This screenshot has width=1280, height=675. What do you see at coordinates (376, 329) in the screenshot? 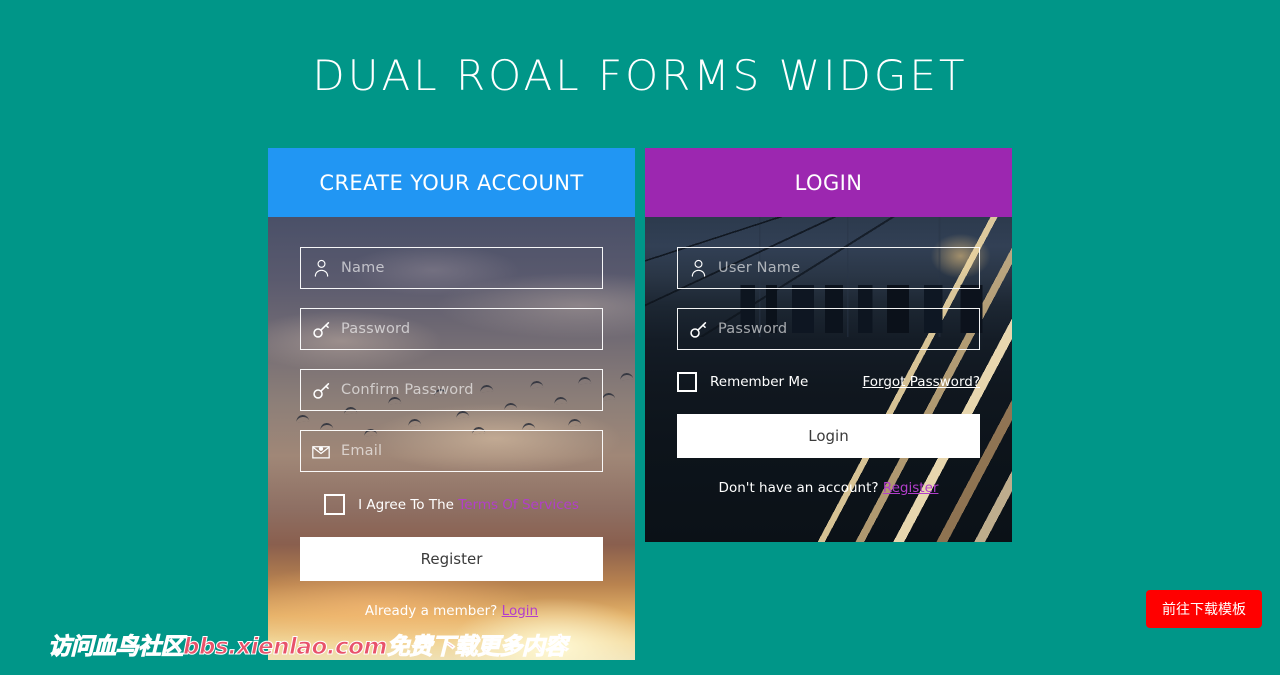
I see `password-field-placeholder: Password` at bounding box center [376, 329].